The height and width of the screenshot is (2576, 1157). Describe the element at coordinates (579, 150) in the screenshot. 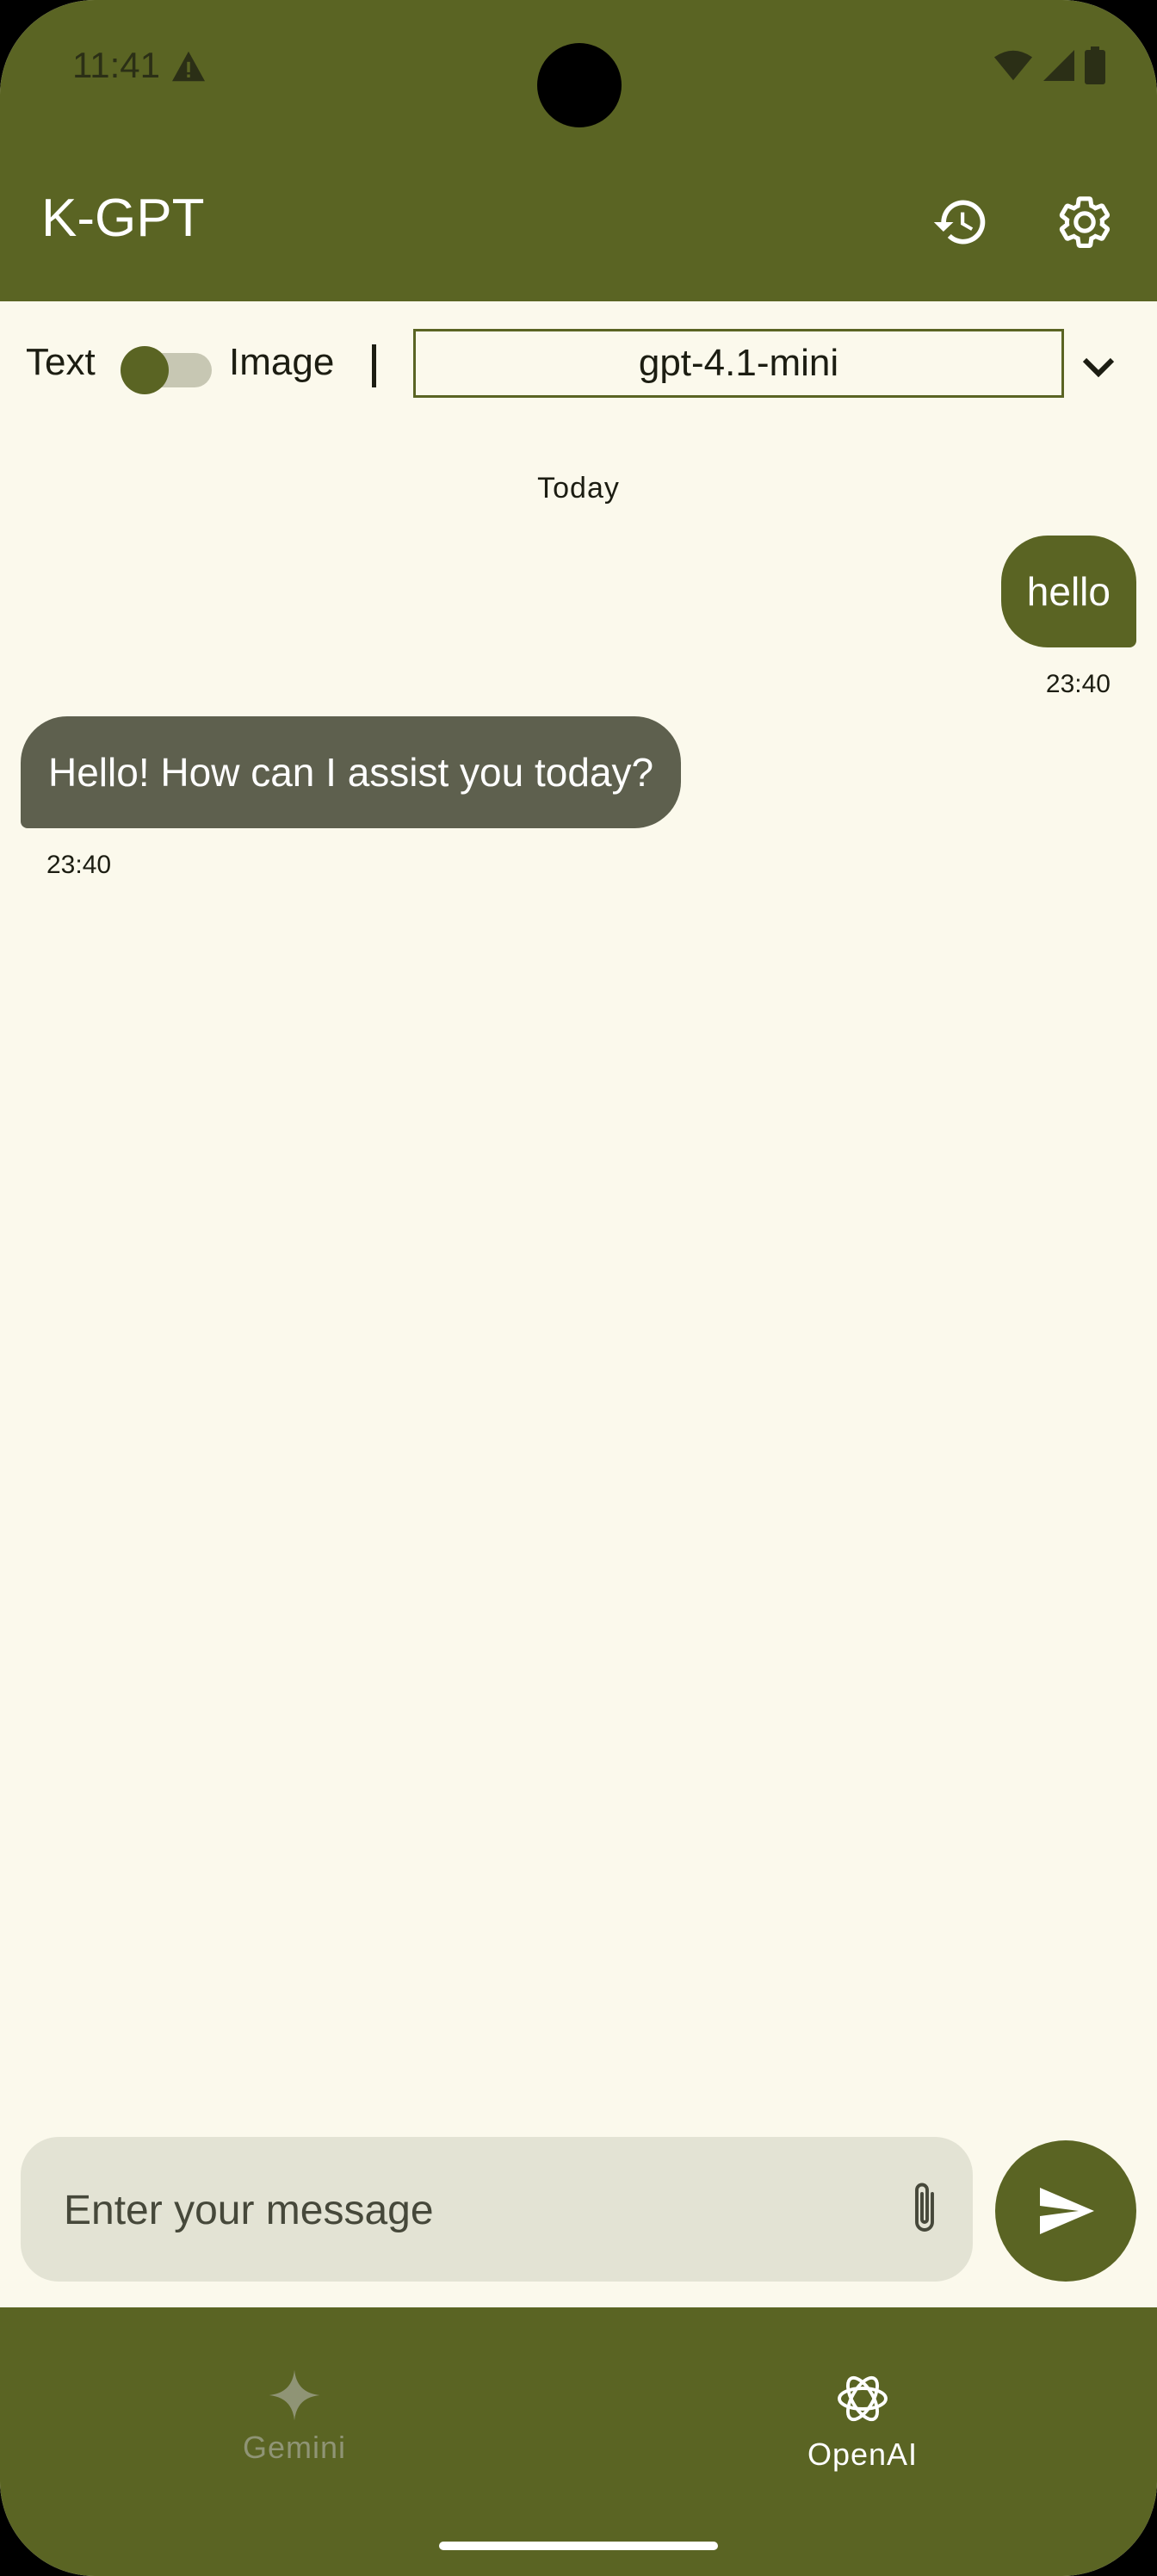

I see `top-app-bar: 11:41 K-GPT` at that location.